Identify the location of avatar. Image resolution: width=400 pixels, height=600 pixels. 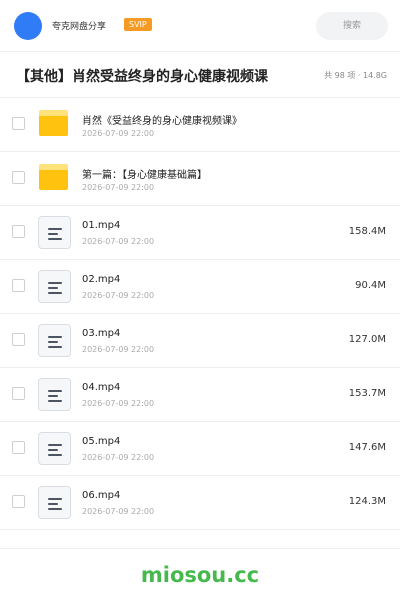
(28, 26).